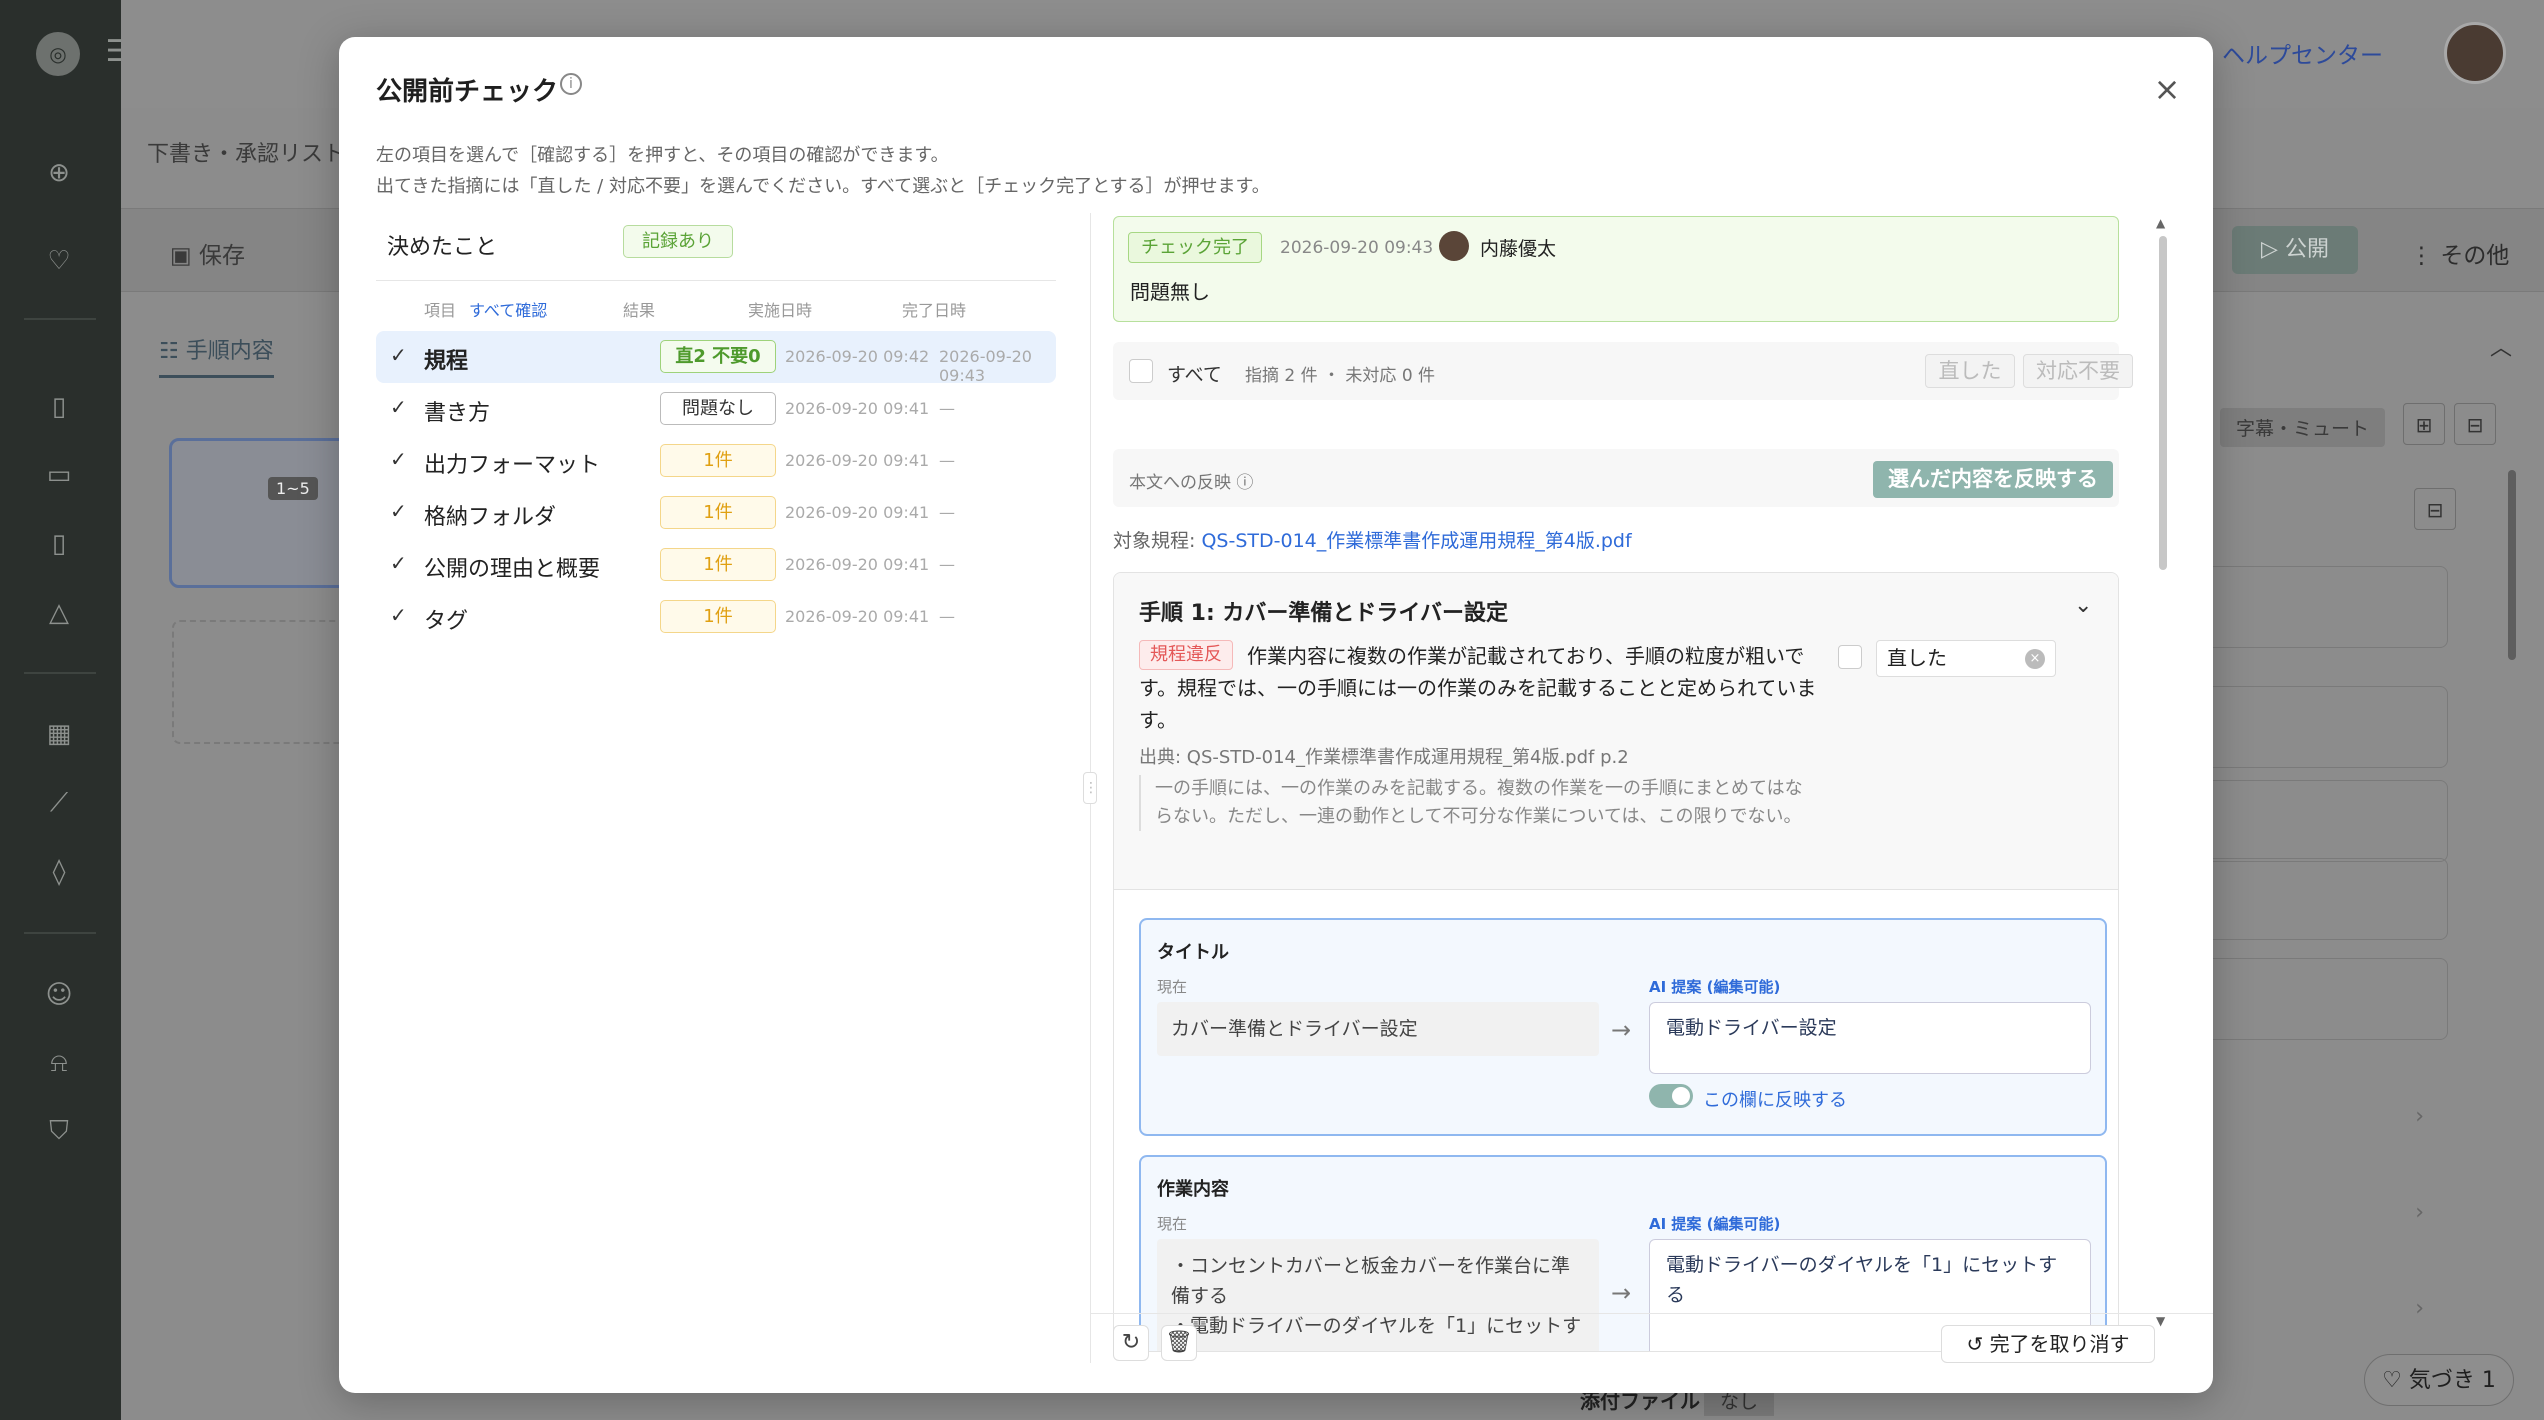 This screenshot has width=2544, height=1420. Describe the element at coordinates (716, 513) in the screenshot. I see `check-item-row: ✓ 格納フォルダ 1件 2026-09-20 09:41 —` at that location.